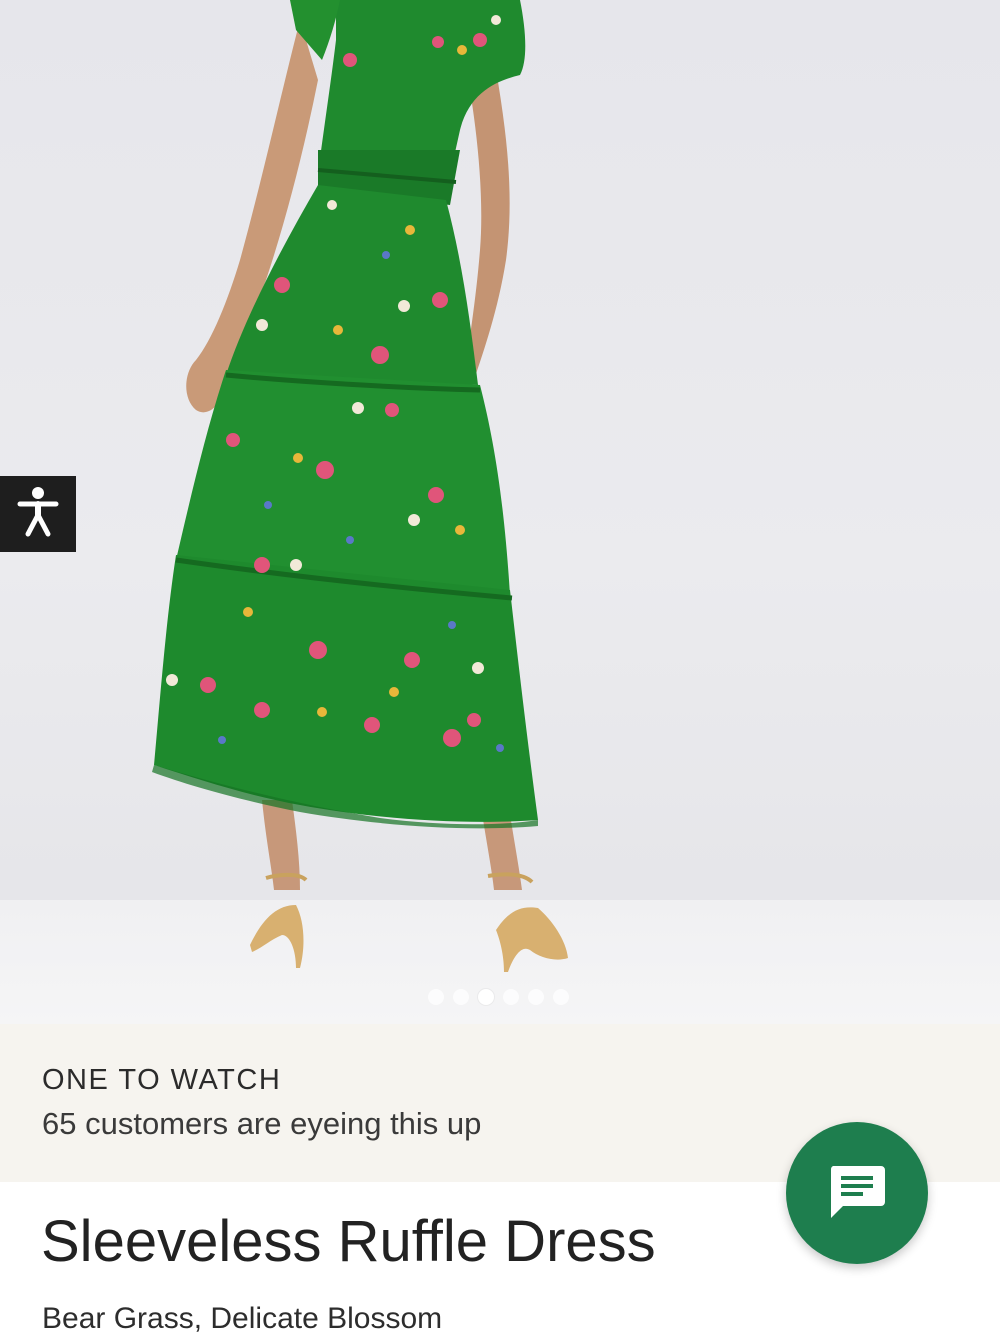 The width and height of the screenshot is (1000, 1333). I want to click on social-proof-title: ONE TO WATCH, so click(162, 1080).